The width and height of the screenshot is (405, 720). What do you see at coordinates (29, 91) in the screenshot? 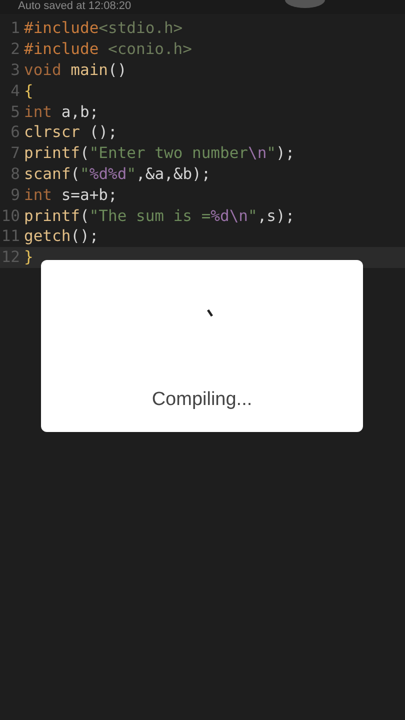
I see `code-line: {` at bounding box center [29, 91].